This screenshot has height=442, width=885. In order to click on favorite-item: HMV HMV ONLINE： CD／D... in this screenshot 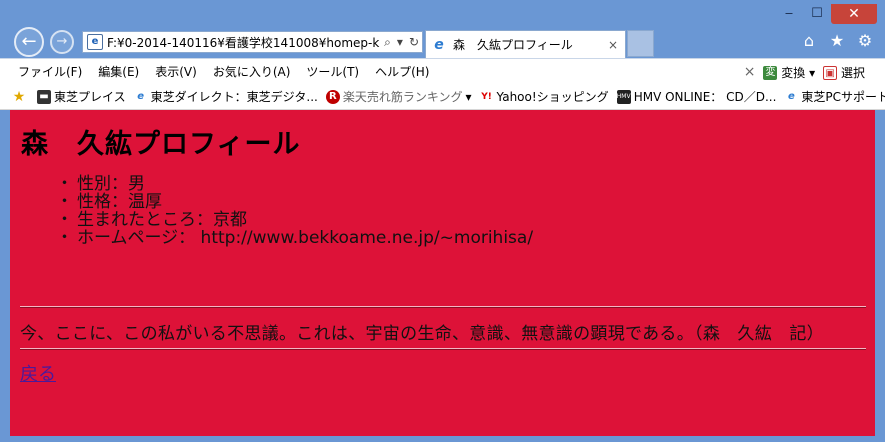, I will do `click(697, 96)`.